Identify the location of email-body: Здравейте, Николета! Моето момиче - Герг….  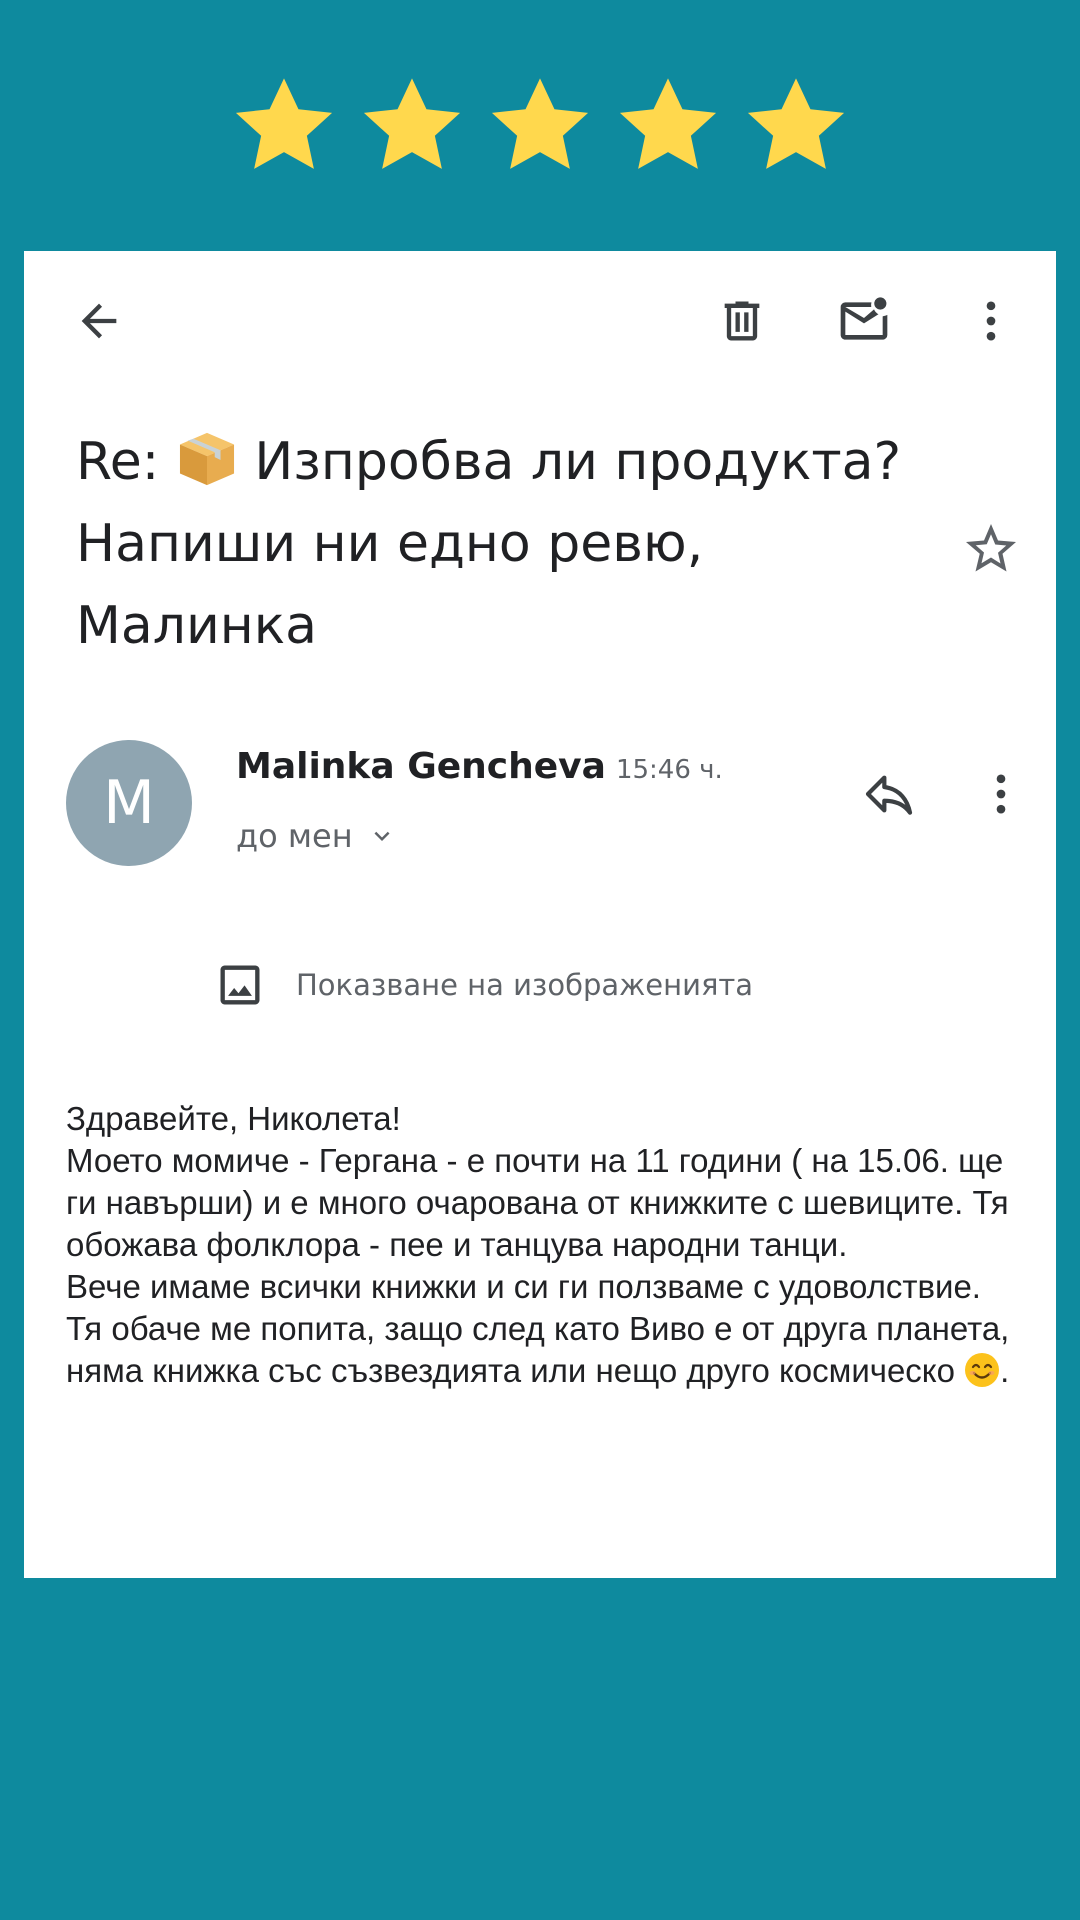
(551, 1245).